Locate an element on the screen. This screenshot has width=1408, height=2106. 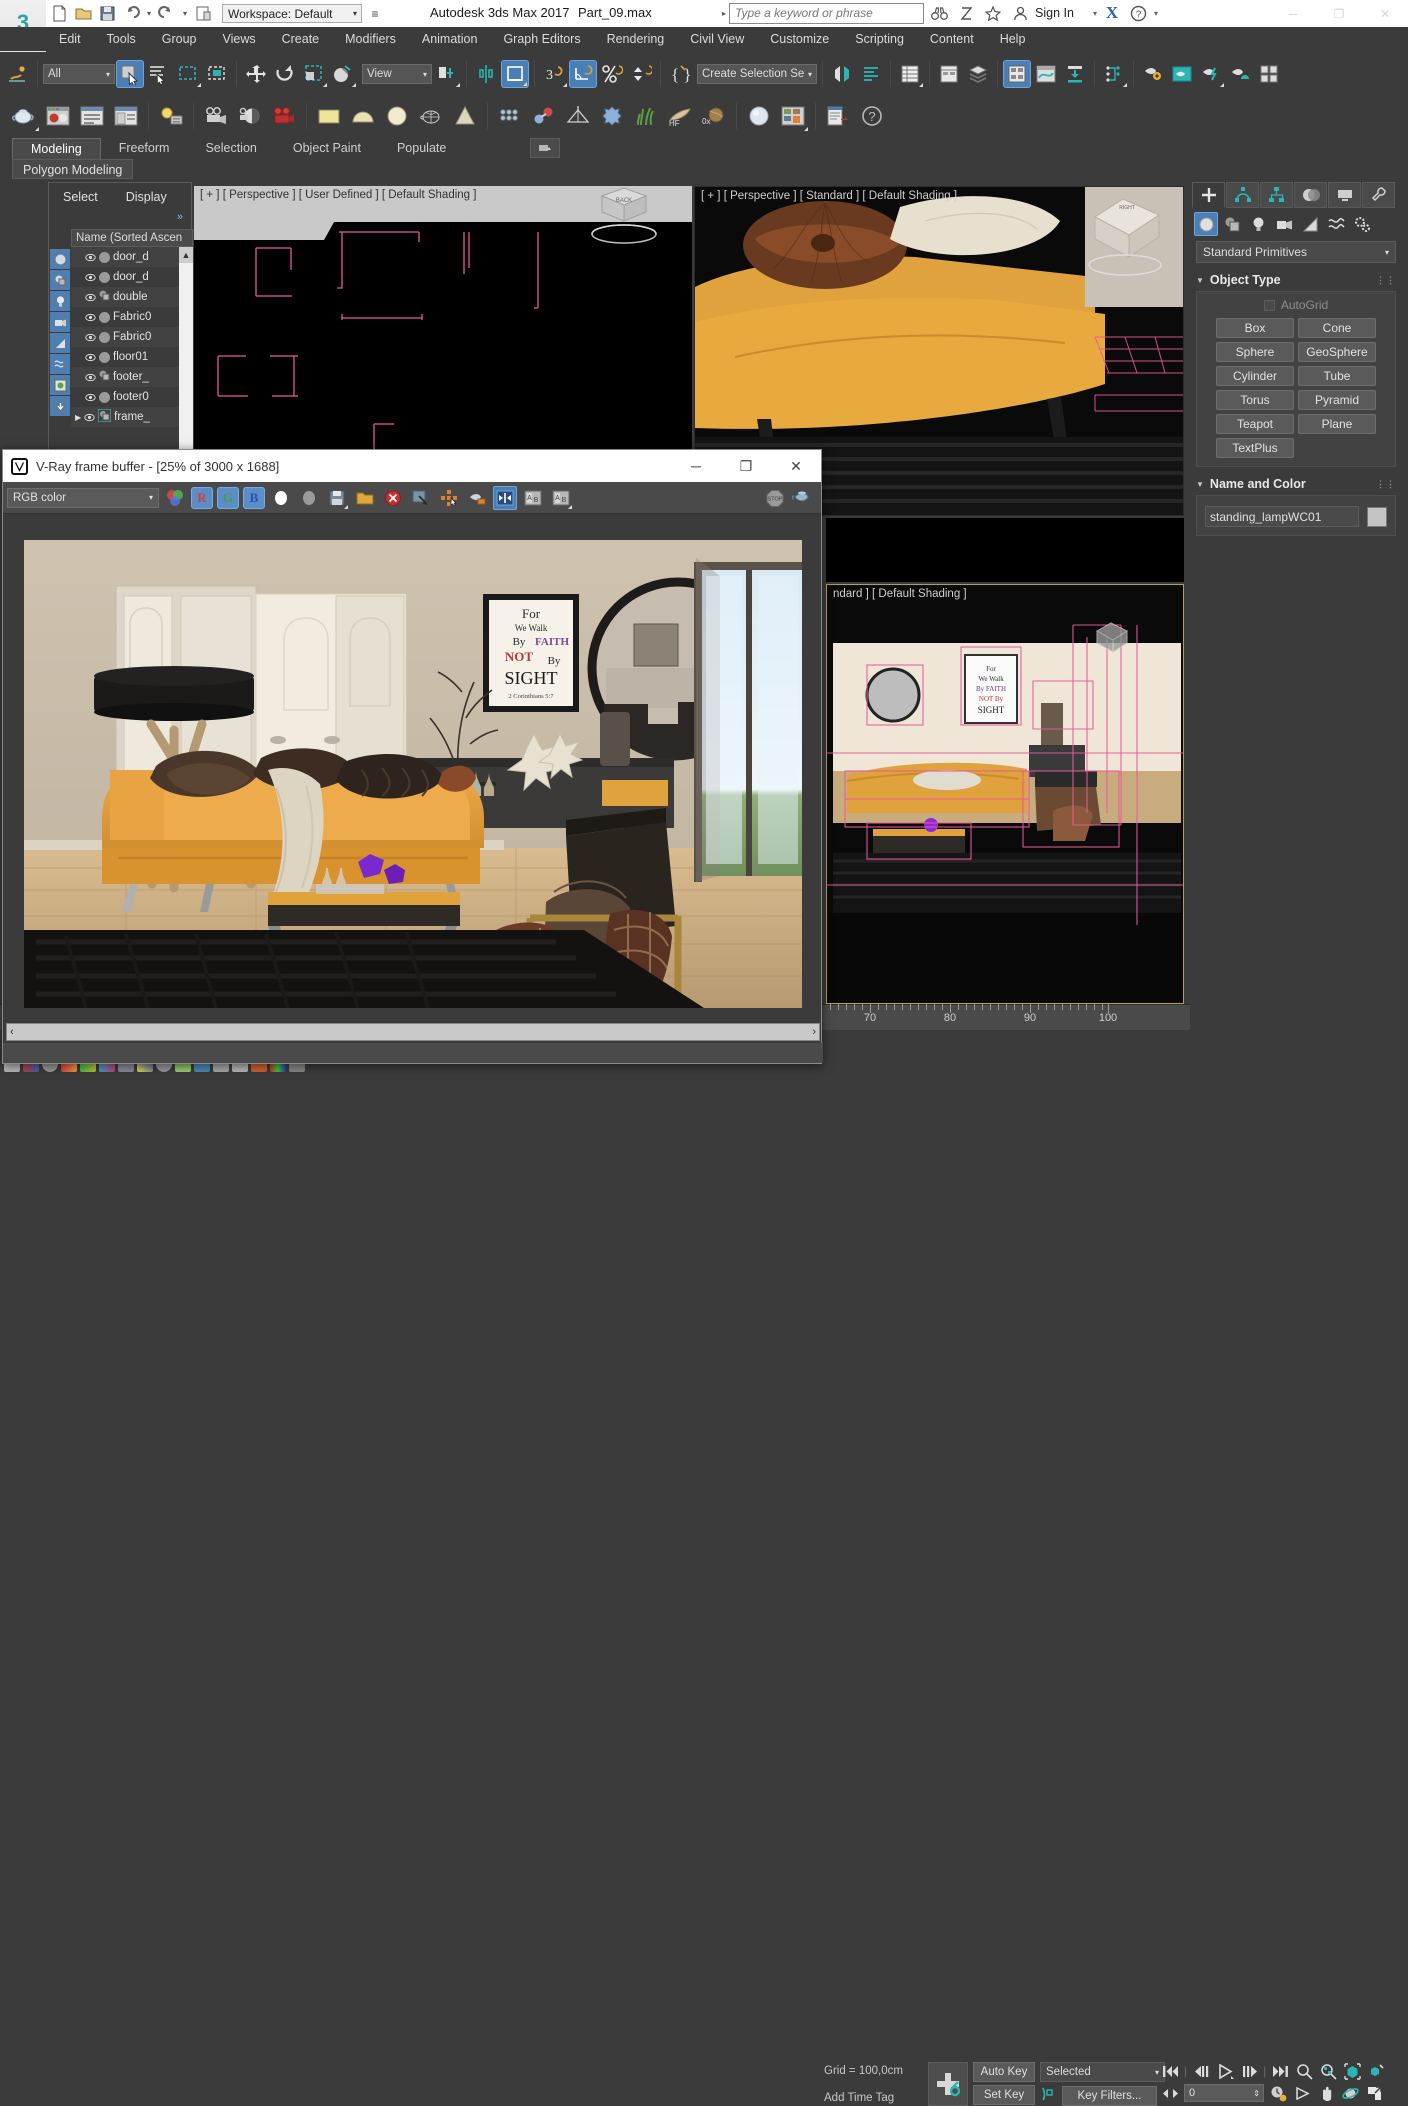
filter-cameras-icon is located at coordinates (60, 322).